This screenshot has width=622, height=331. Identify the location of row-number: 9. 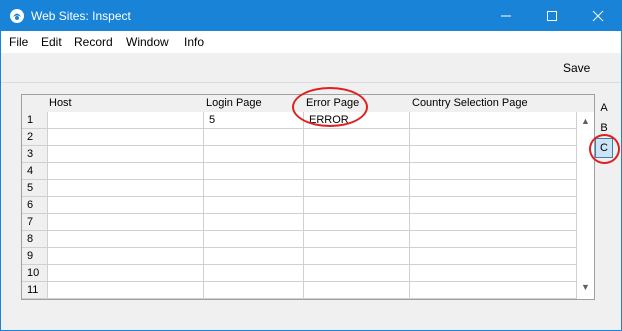
(34, 256).